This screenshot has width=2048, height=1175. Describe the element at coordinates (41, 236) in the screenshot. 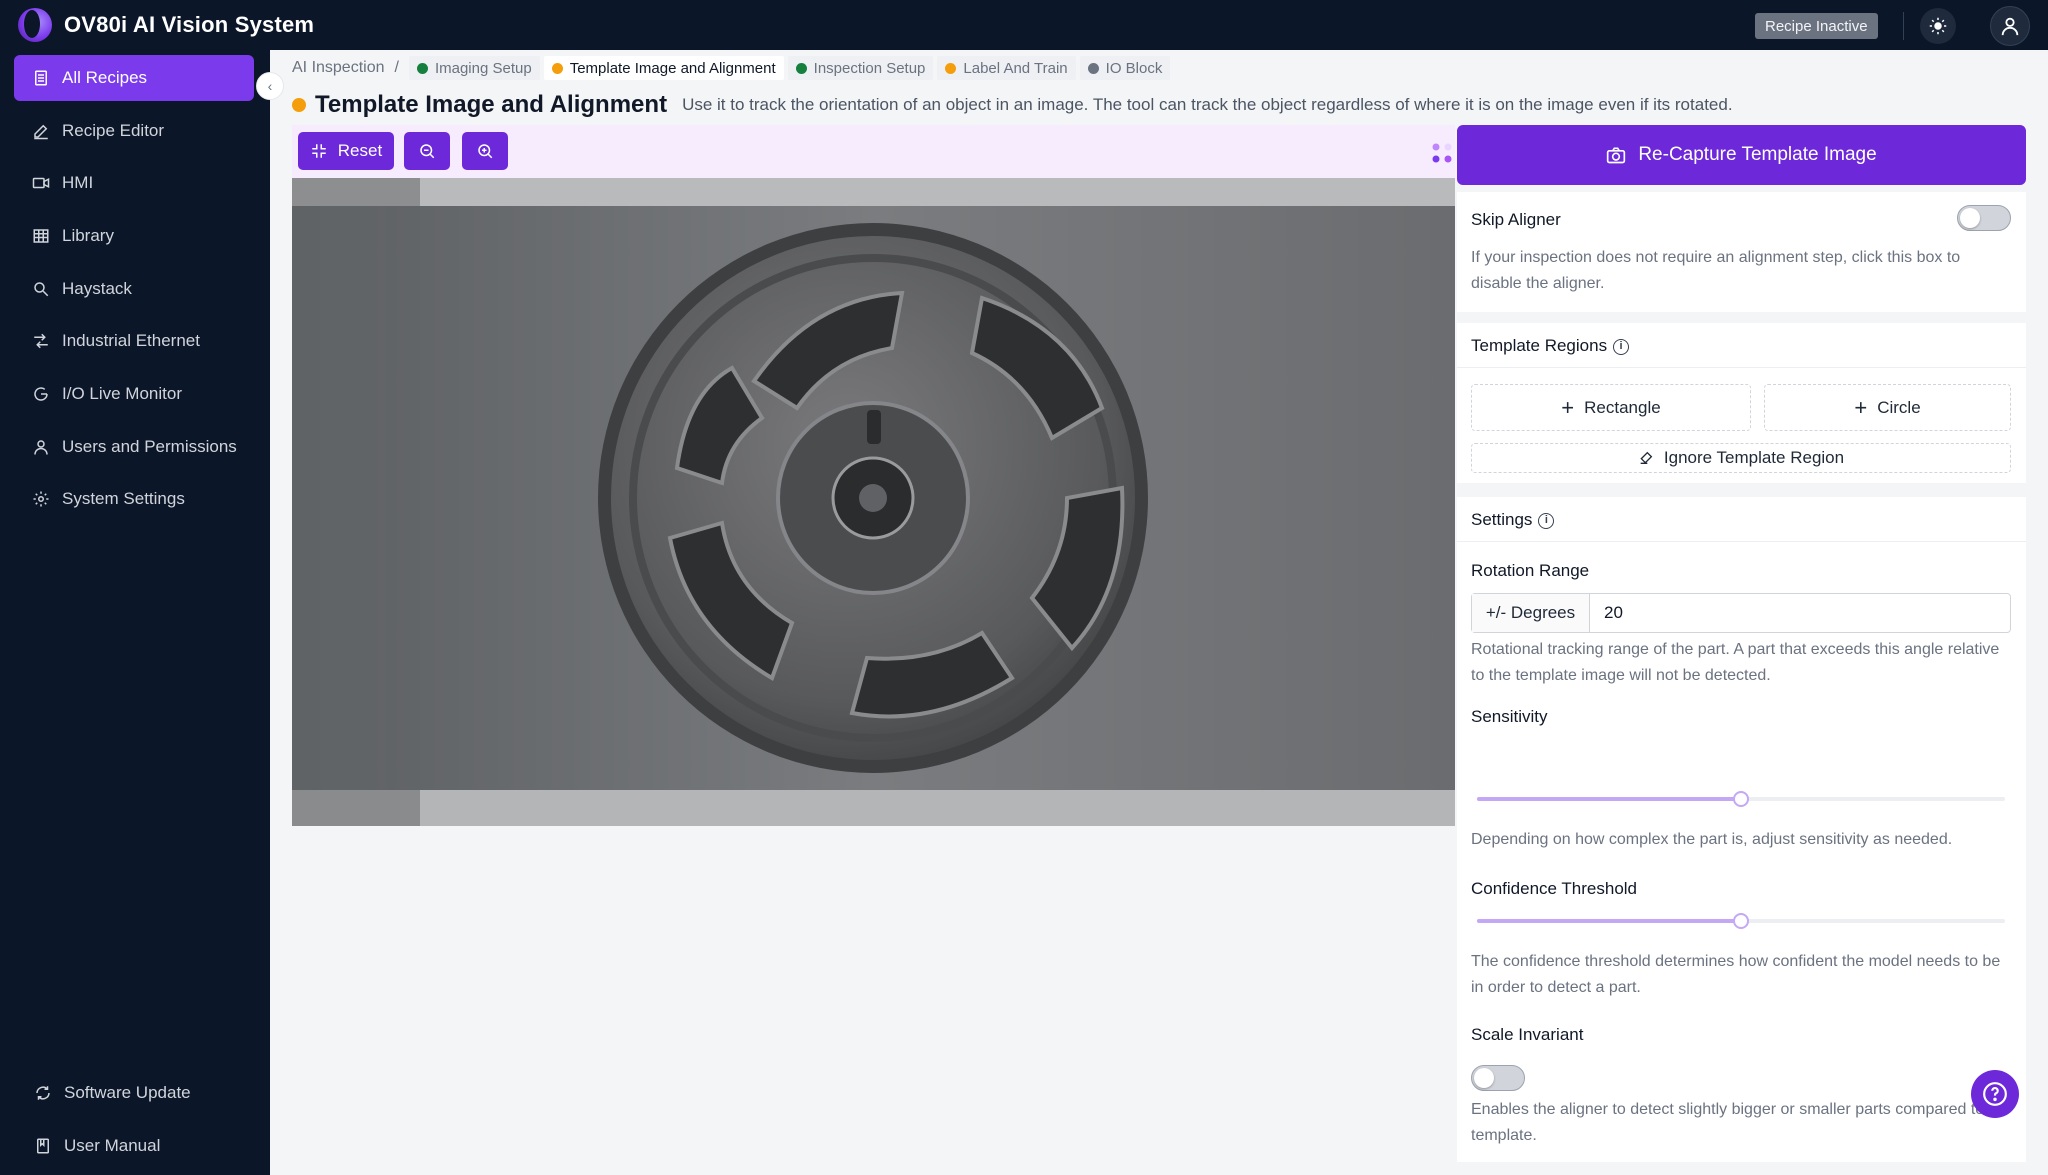

I see `grid-icon` at that location.